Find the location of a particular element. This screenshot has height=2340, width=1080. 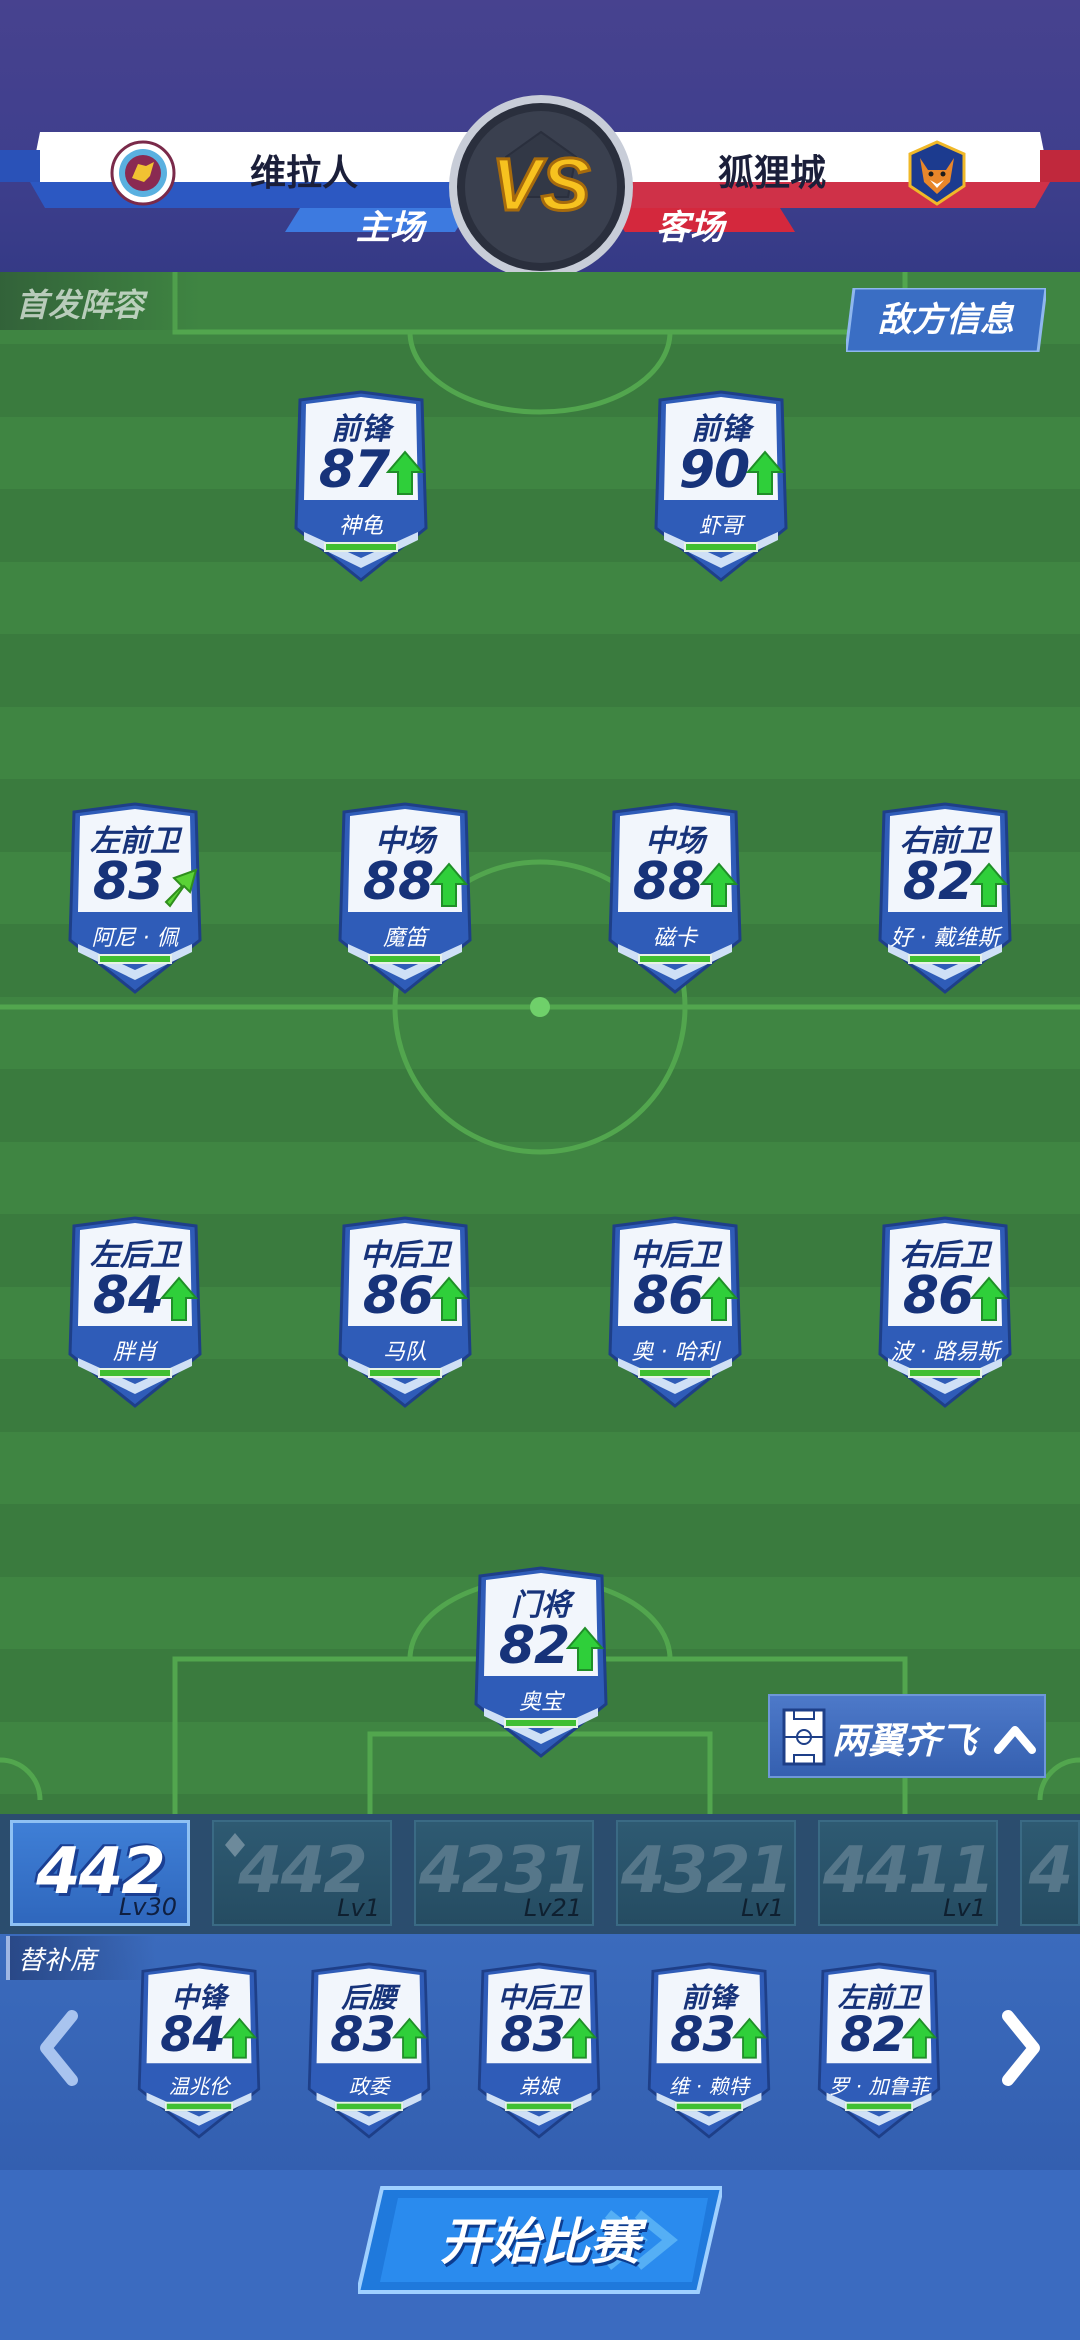

player-card: 前锋 87 神龟 is located at coordinates (361, 488).